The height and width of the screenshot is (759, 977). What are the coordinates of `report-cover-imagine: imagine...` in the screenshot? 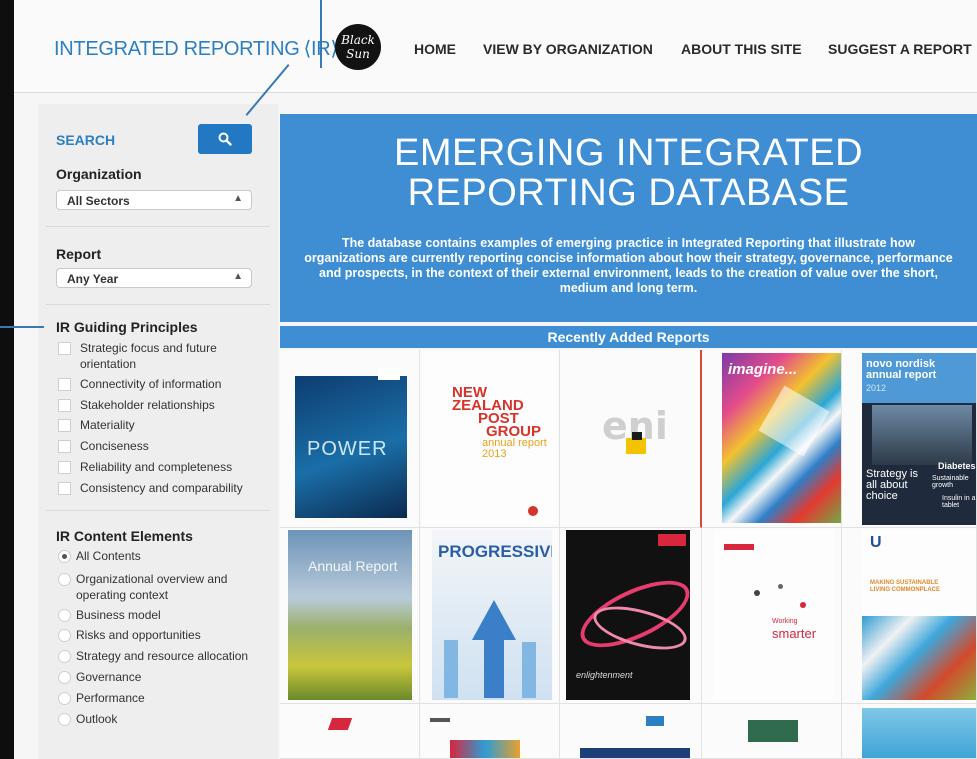 It's located at (781, 438).